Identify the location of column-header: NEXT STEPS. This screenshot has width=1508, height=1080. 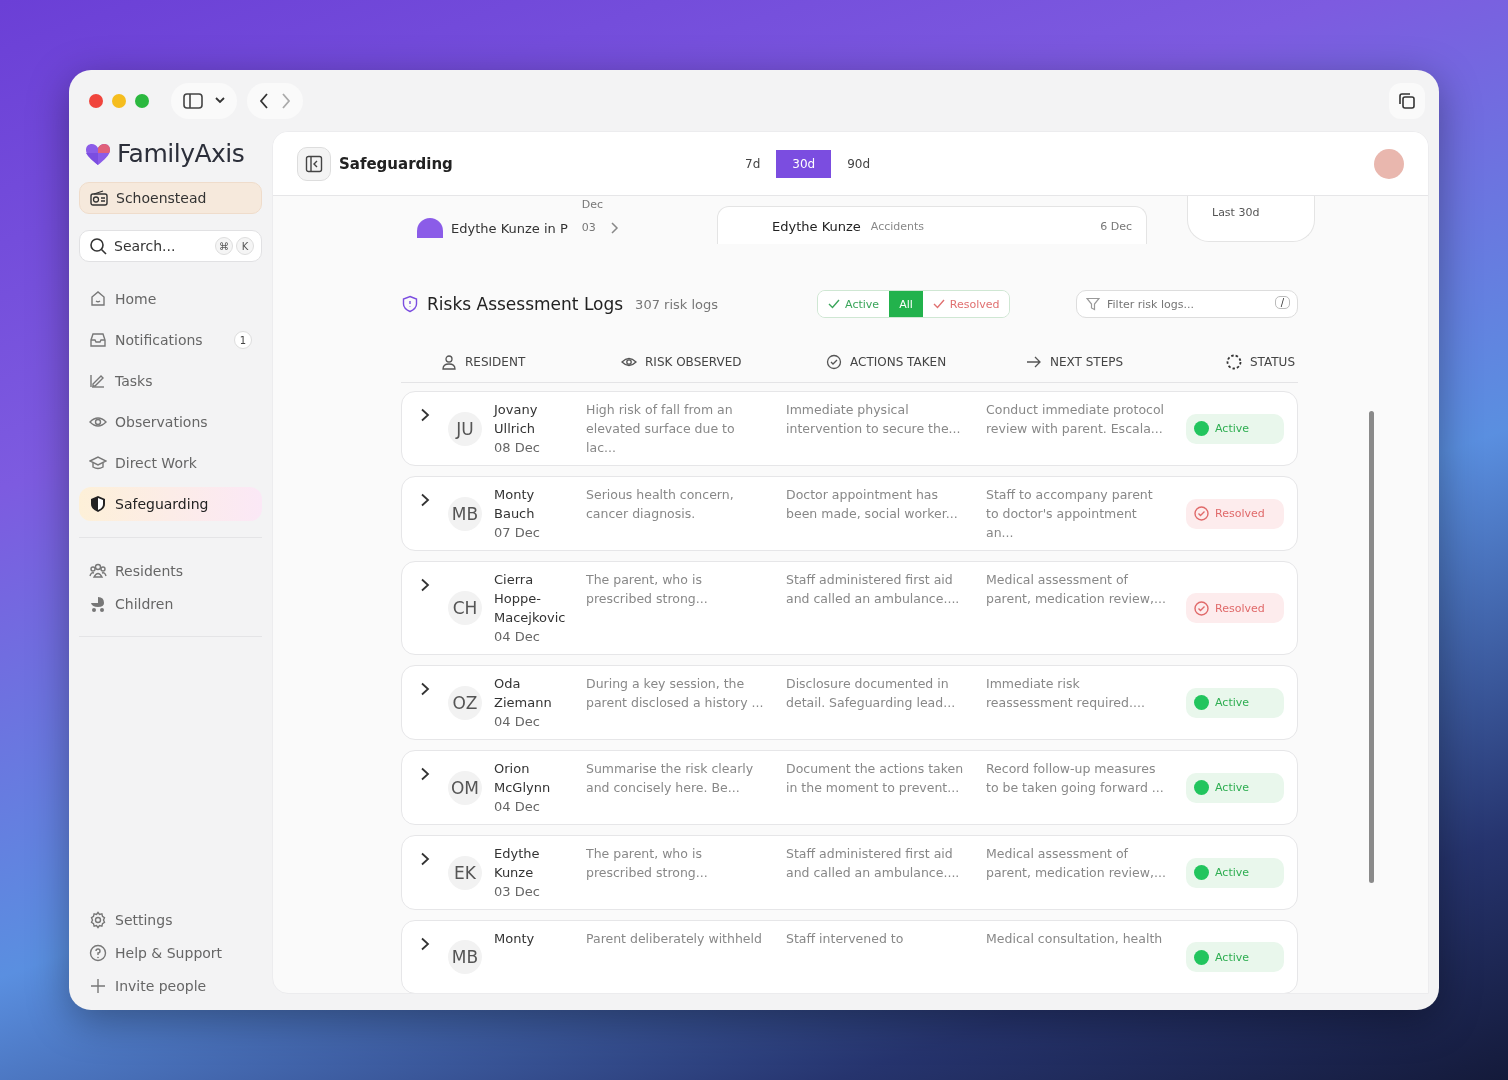
(1087, 362).